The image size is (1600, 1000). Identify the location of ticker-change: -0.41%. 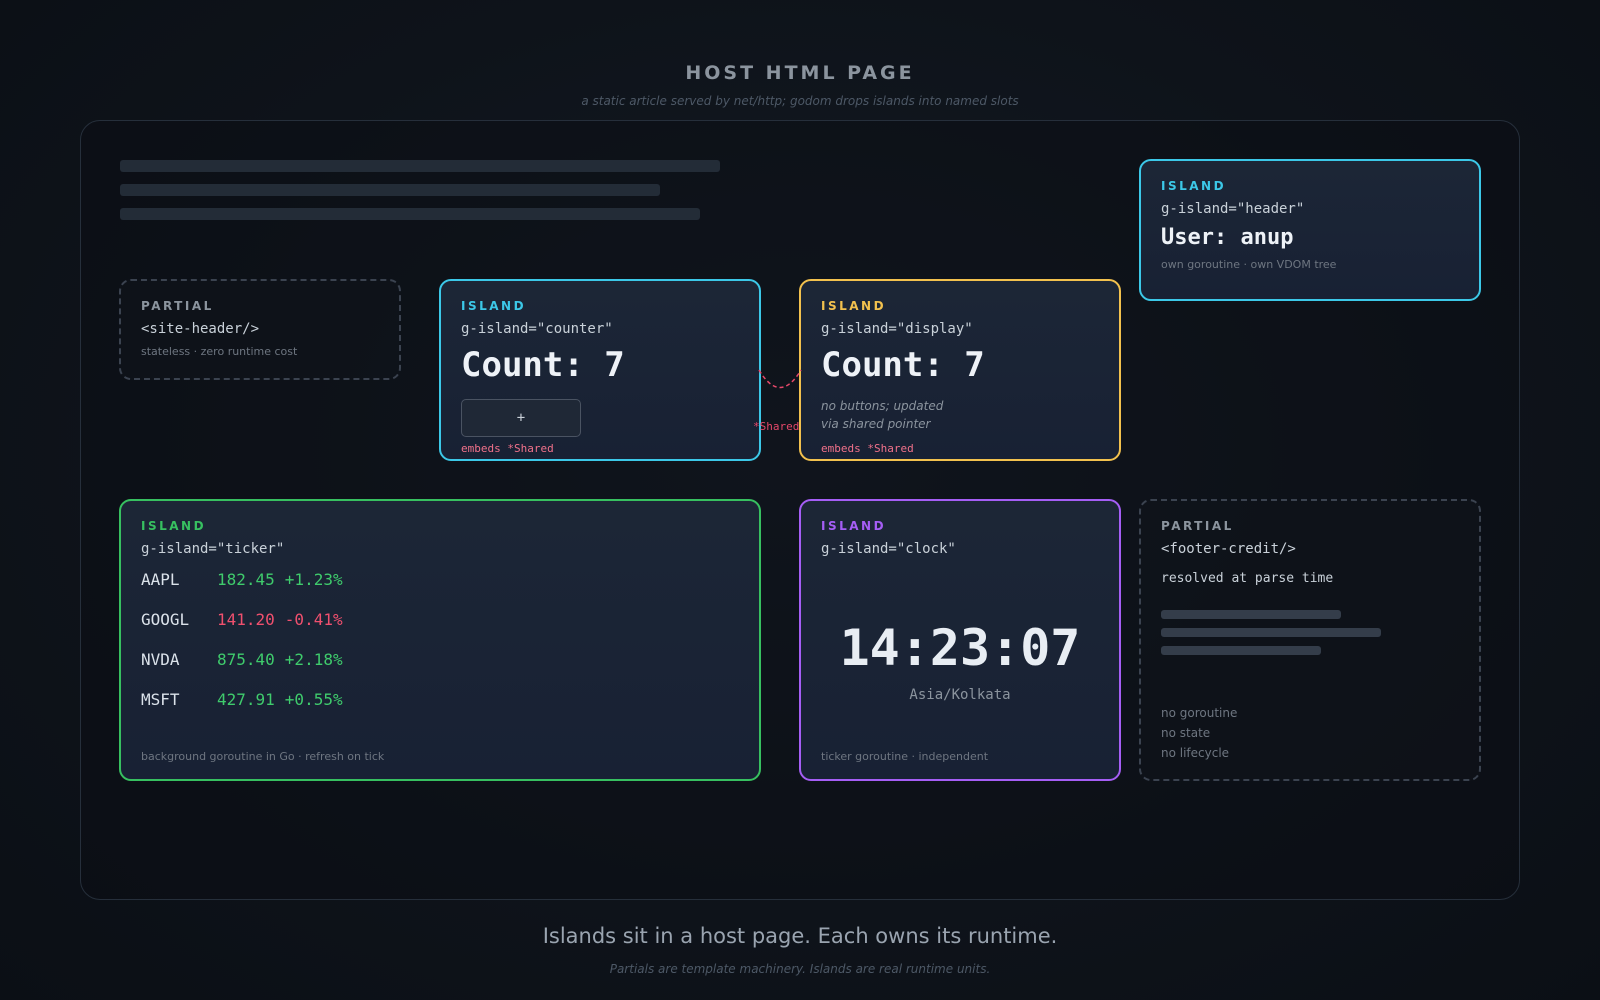
(313, 619).